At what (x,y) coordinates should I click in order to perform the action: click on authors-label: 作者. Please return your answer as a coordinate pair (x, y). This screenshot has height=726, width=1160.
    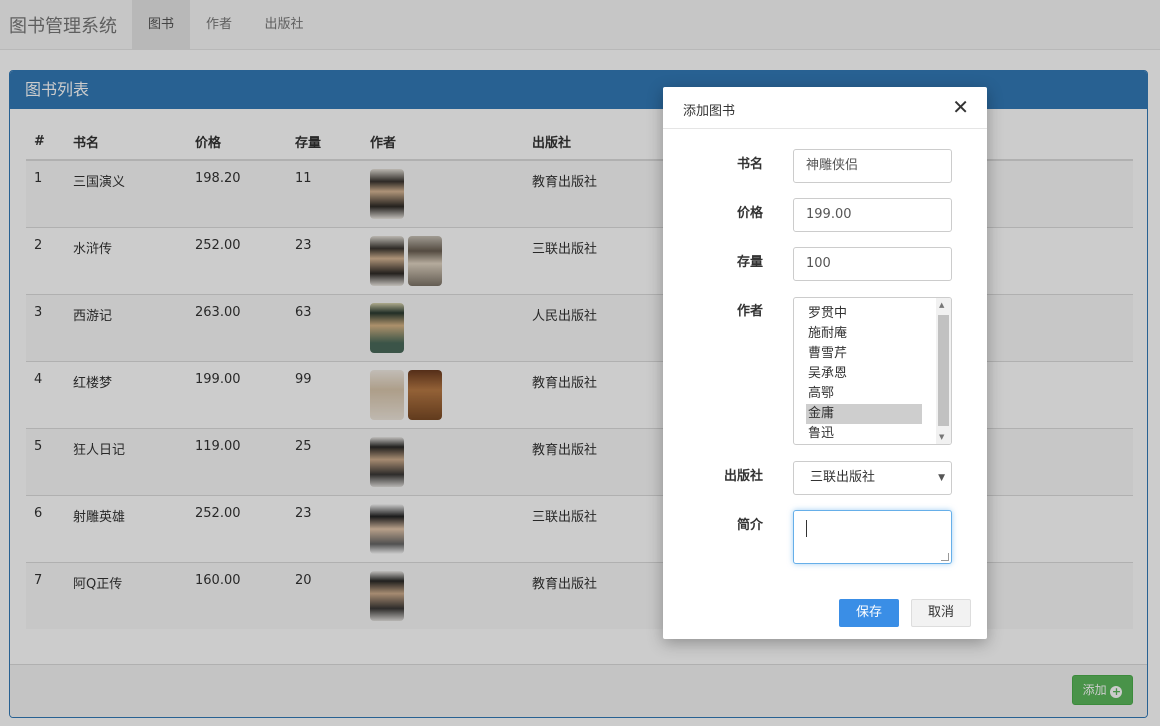
    Looking at the image, I should click on (749, 311).